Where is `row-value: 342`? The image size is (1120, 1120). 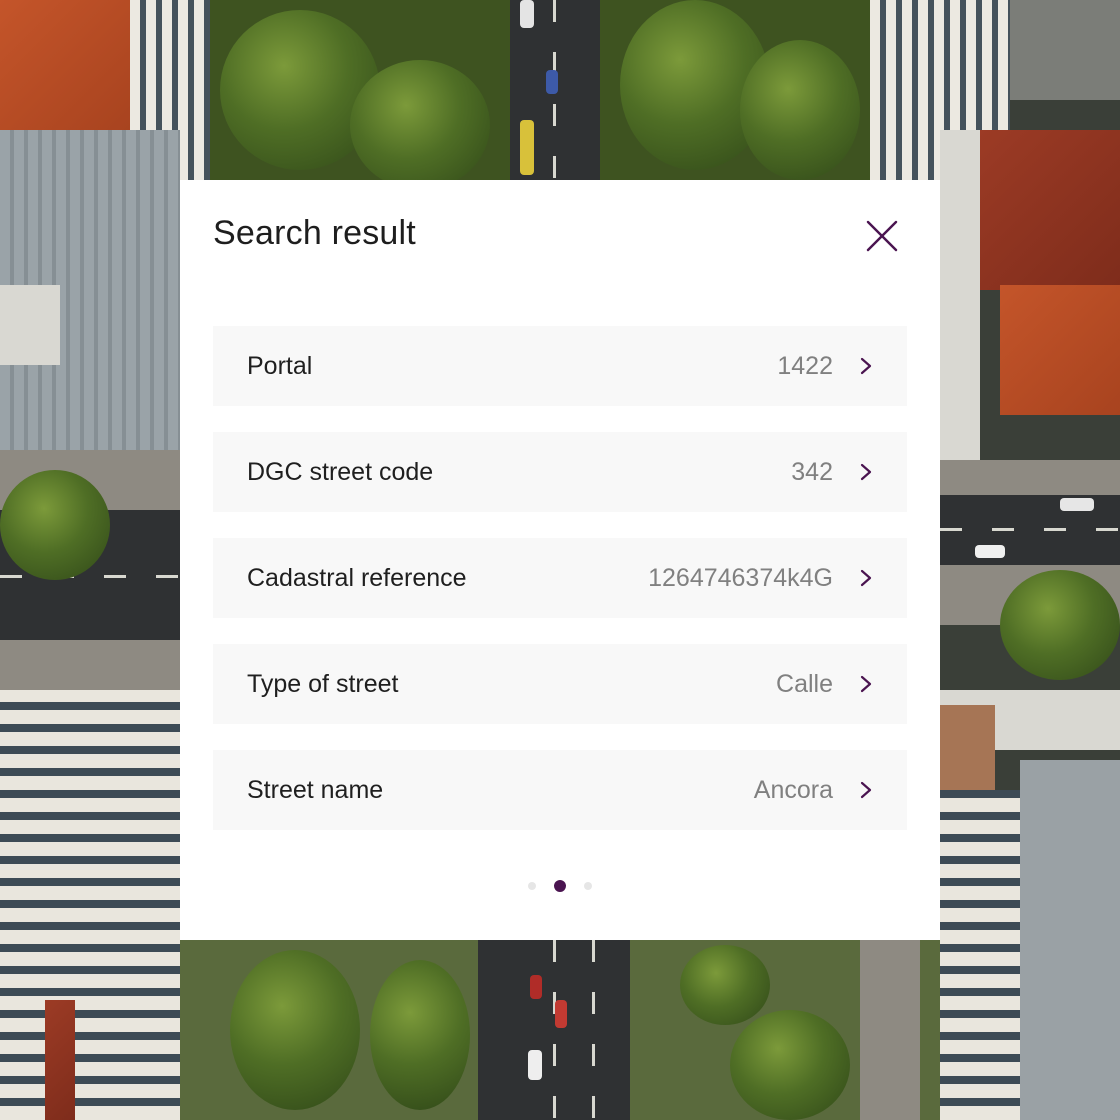 row-value: 342 is located at coordinates (812, 471).